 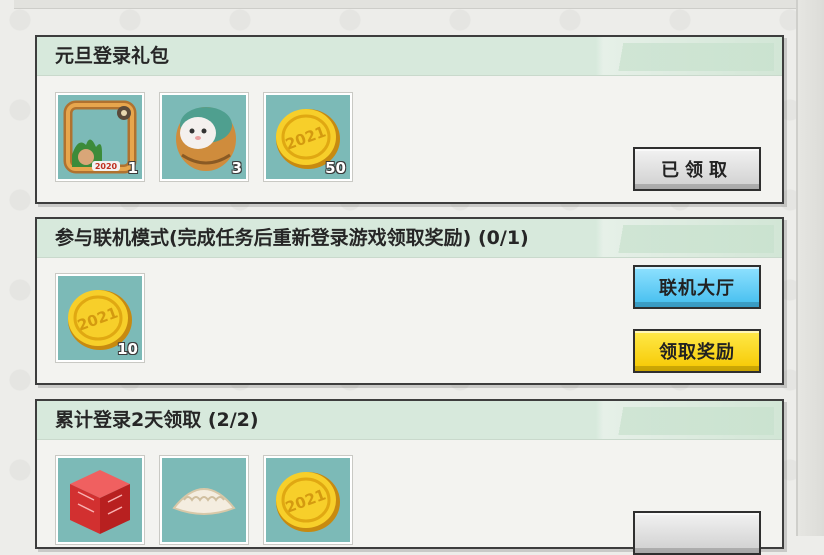 I want to click on item-count: 10, so click(x=127, y=349).